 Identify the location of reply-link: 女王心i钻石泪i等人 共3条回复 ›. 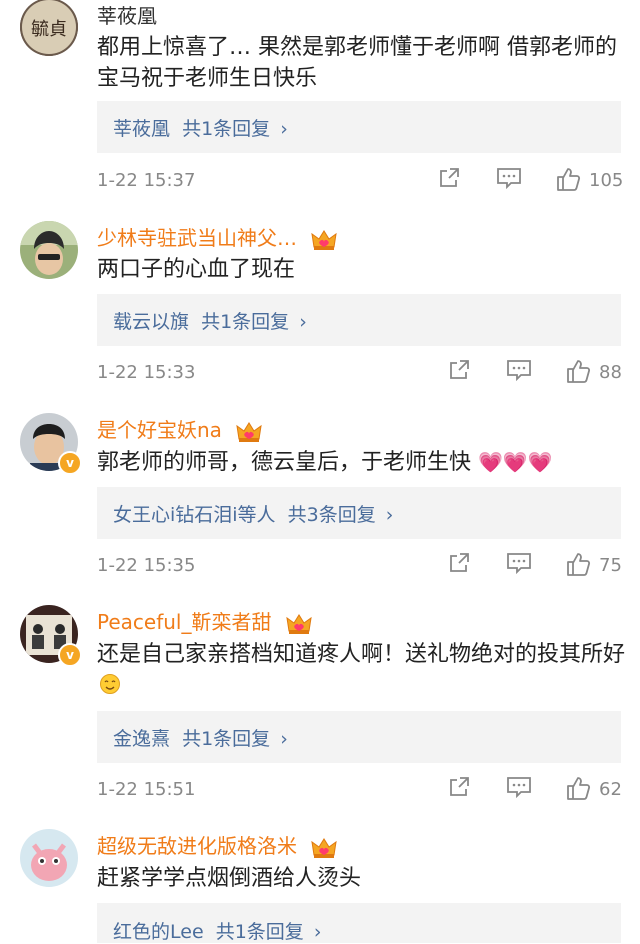
(253, 513).